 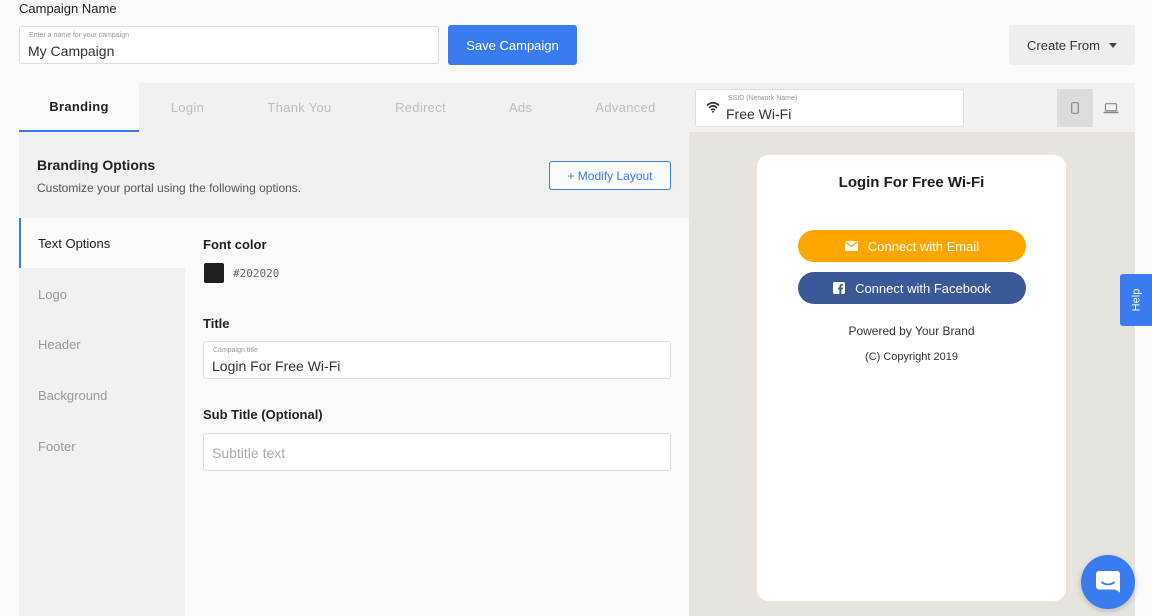 I want to click on campaign-name-hint: Enter a name for your campaign, so click(x=79, y=35).